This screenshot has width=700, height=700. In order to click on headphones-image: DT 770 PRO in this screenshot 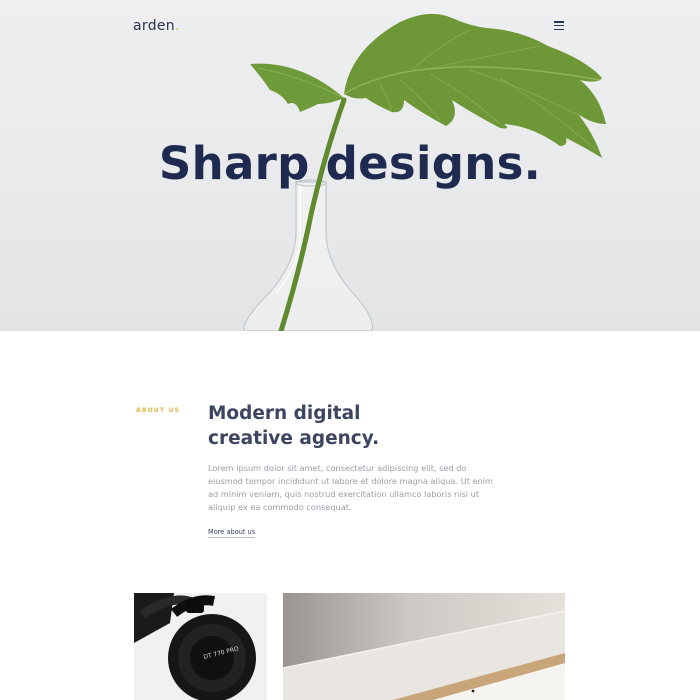, I will do `click(200, 646)`.